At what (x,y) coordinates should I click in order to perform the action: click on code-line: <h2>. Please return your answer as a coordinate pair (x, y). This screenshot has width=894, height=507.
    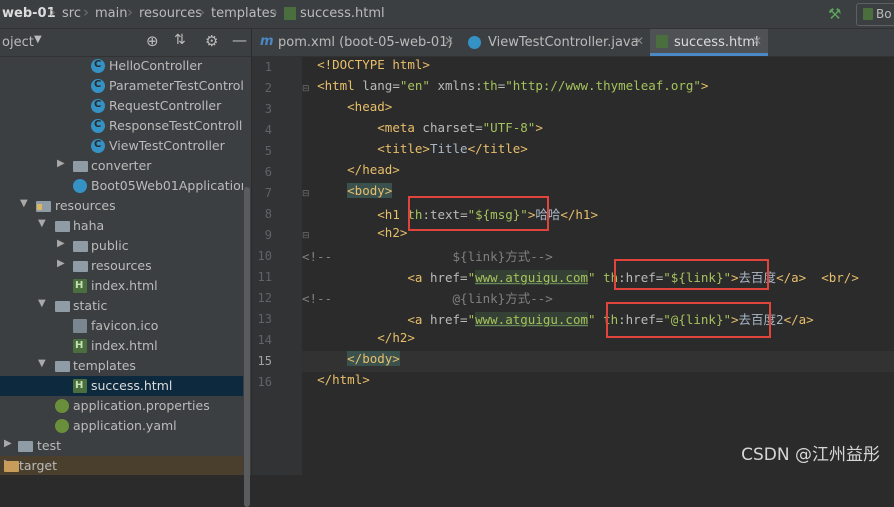
    Looking at the image, I should click on (392, 232).